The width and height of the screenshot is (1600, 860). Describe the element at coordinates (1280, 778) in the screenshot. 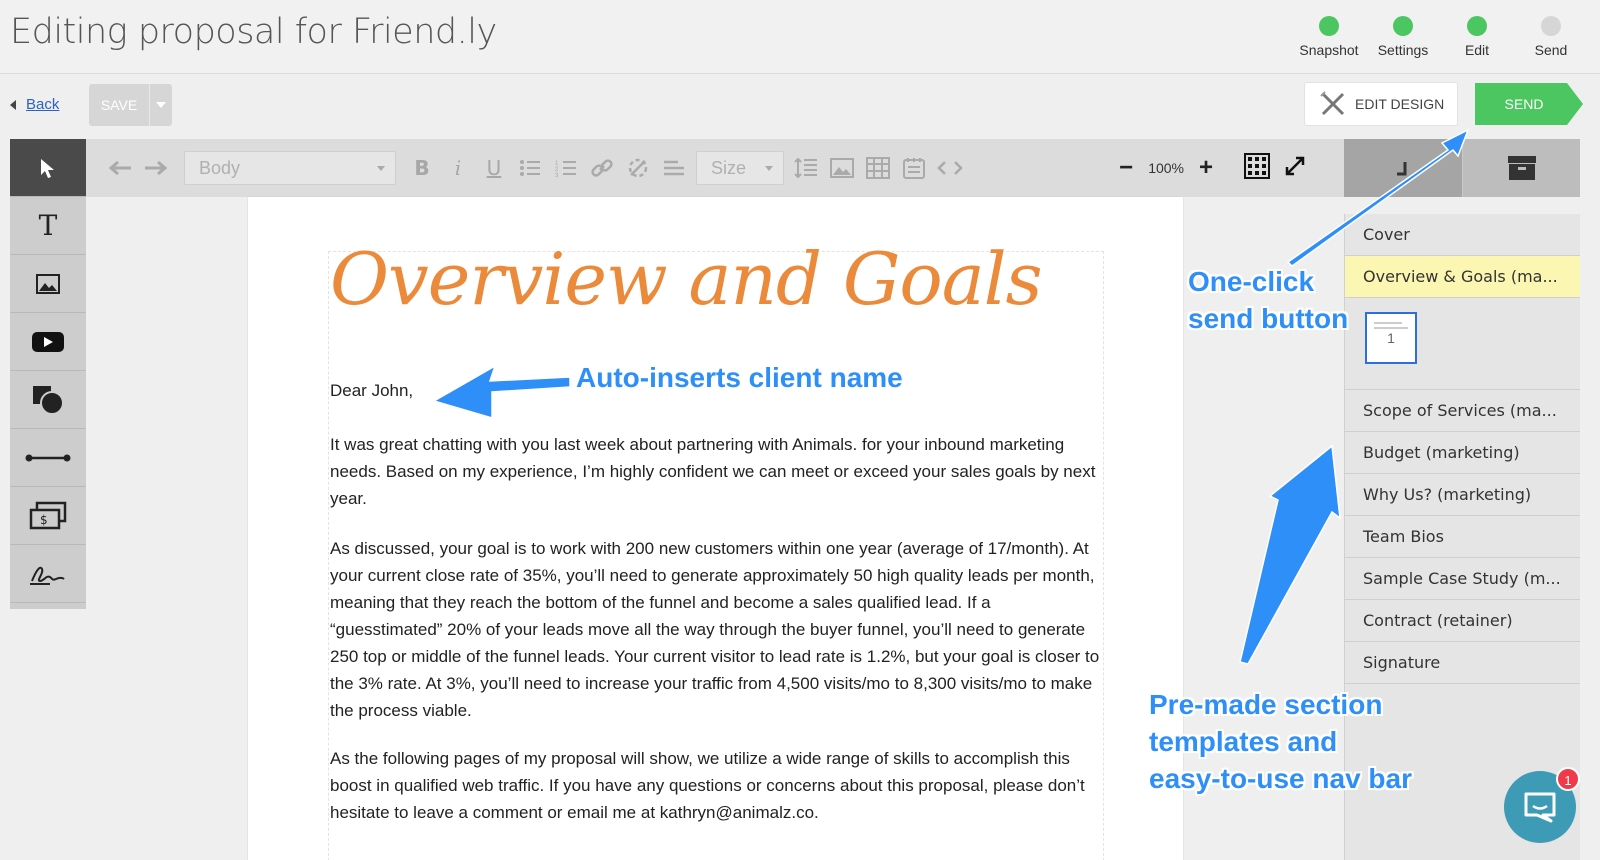

I see `annotation-nav-line-3: easy-to-use nav bar` at that location.